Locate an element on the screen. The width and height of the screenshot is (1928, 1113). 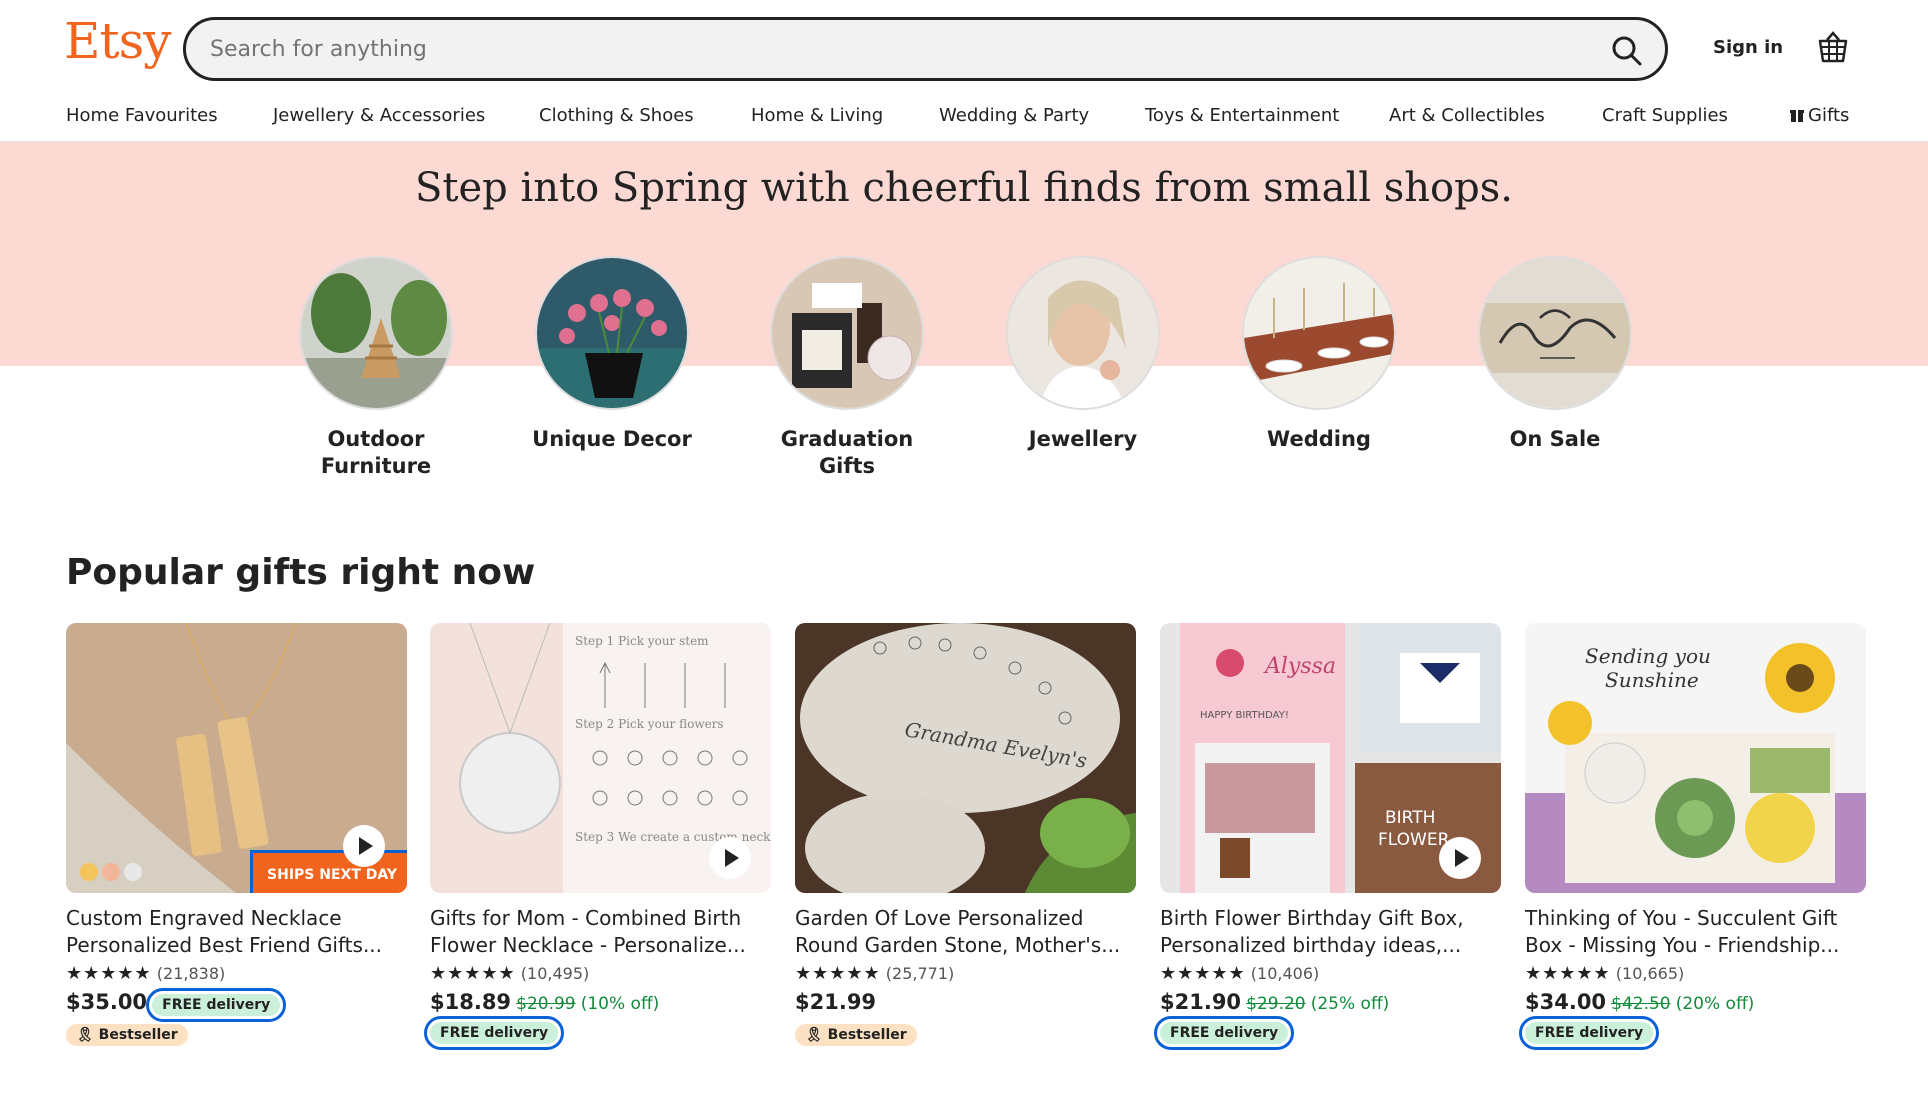
category-outdoor-furniture: Outdoor Furniture is located at coordinates (376, 368).